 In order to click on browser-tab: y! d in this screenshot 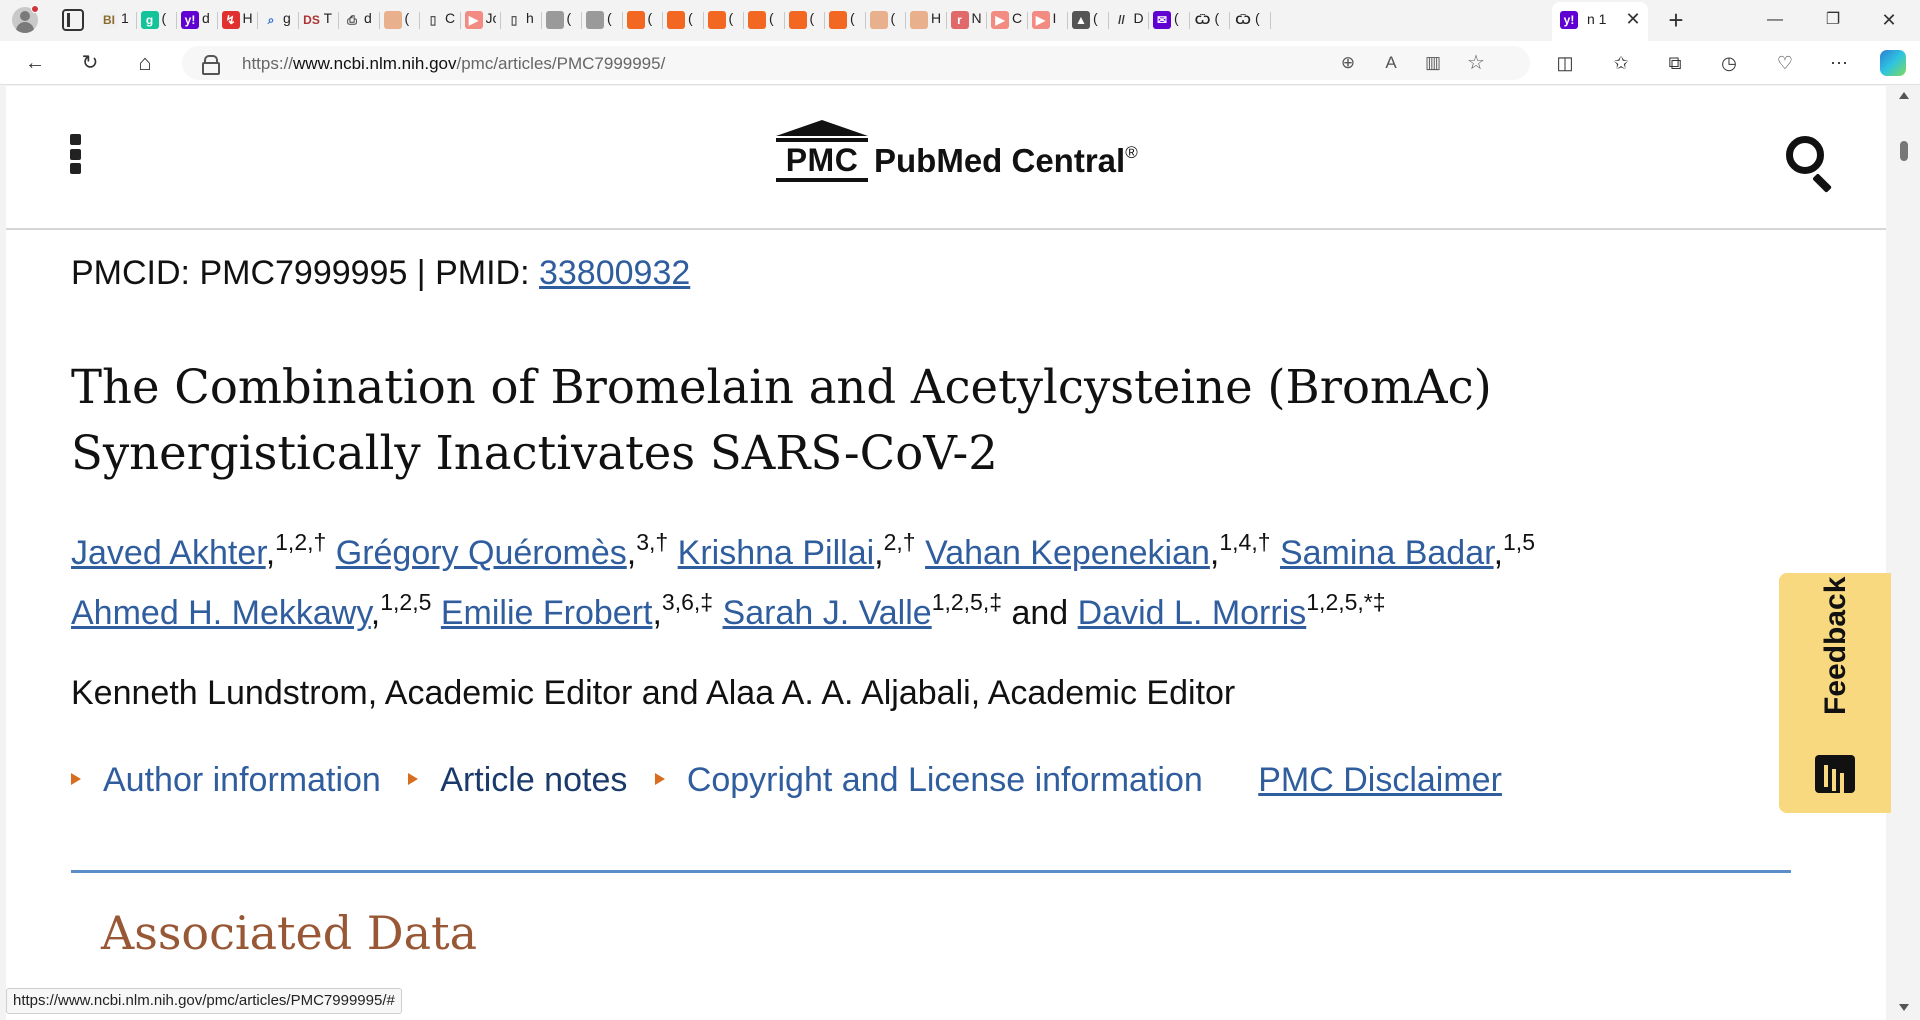, I will do `click(197, 20)`.